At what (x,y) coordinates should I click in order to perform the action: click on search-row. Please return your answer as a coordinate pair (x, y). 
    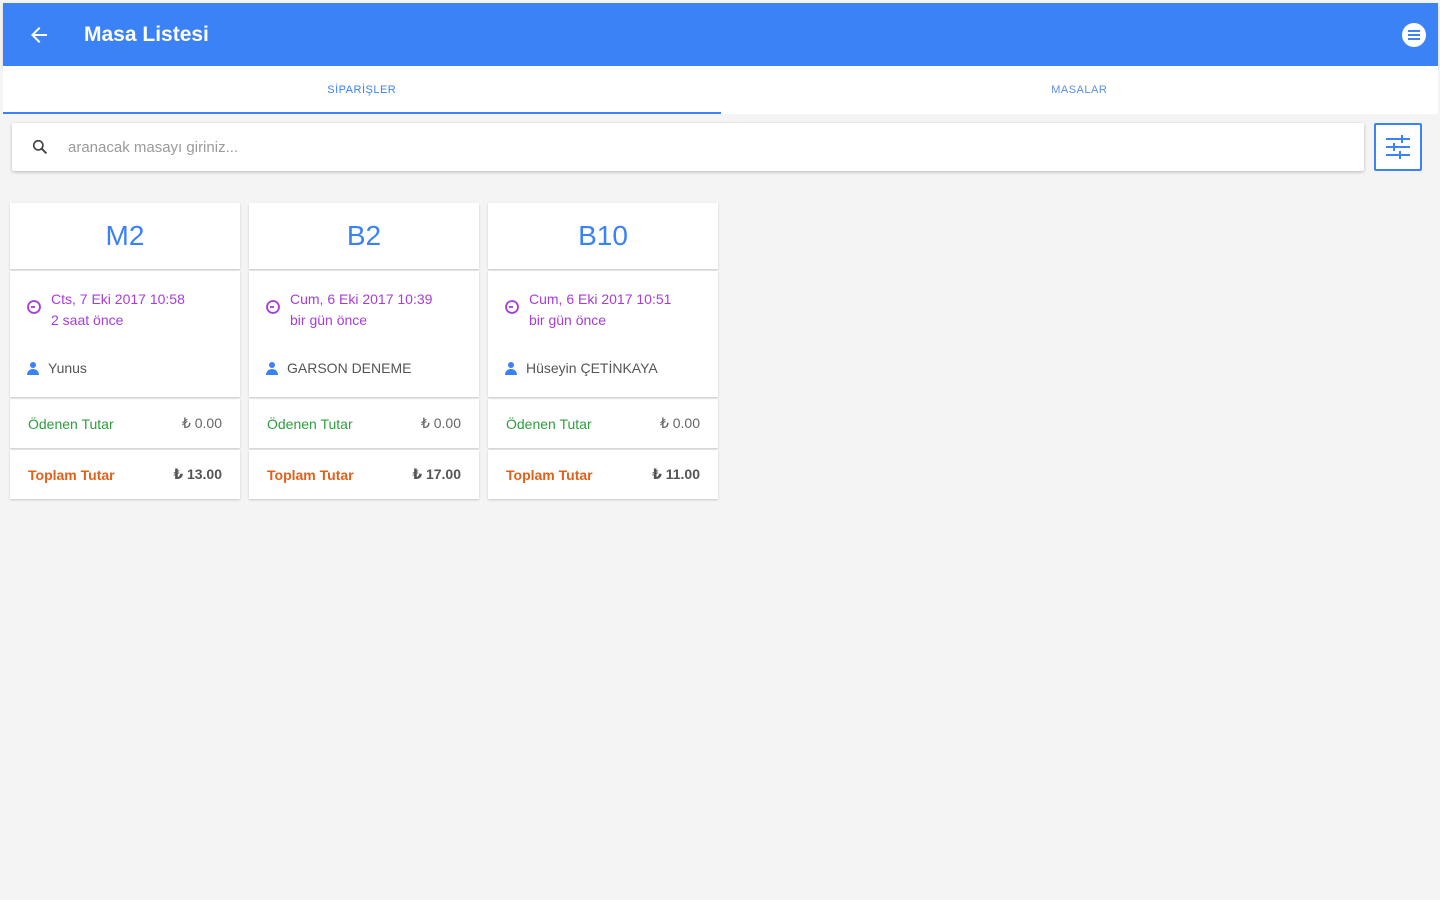
    Looking at the image, I should click on (722, 148).